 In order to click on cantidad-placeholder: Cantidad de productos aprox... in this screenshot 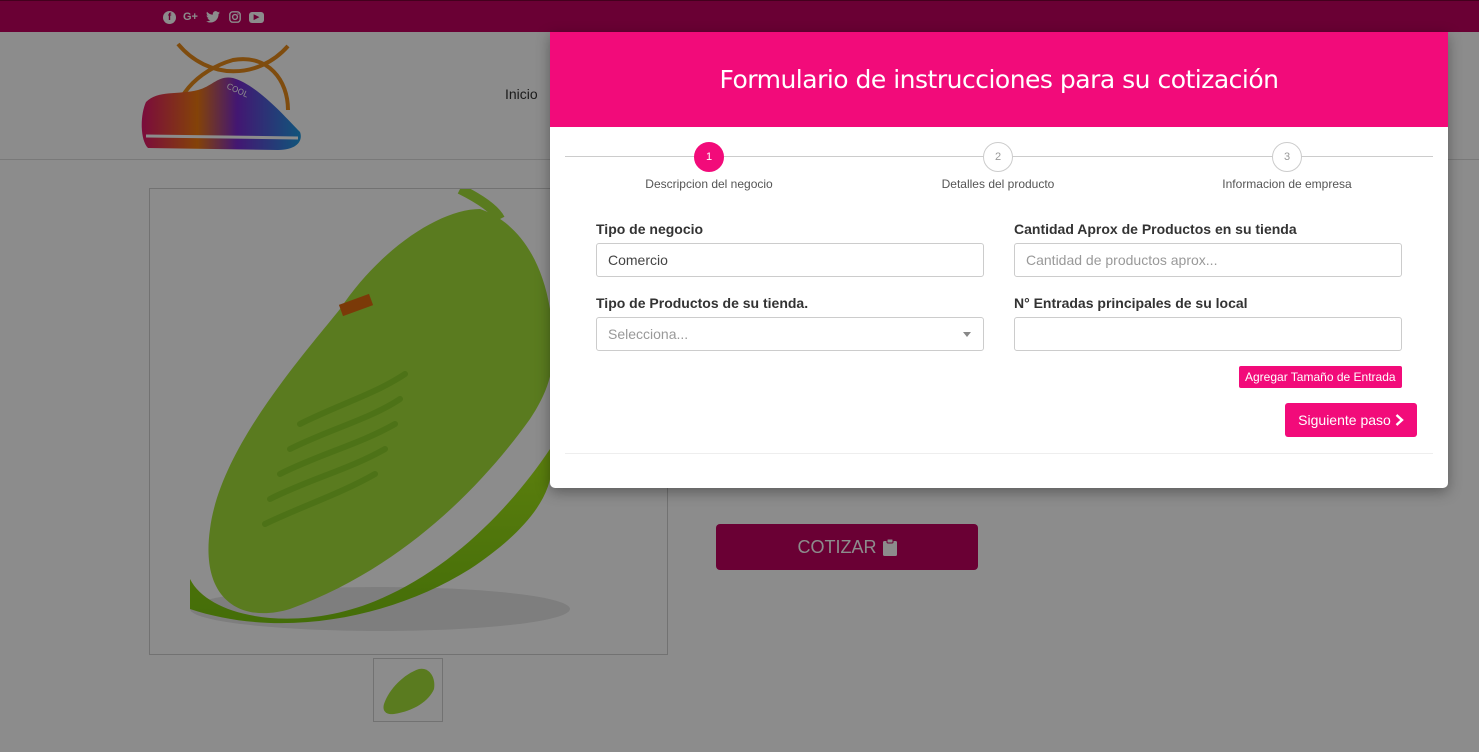, I will do `click(1122, 260)`.